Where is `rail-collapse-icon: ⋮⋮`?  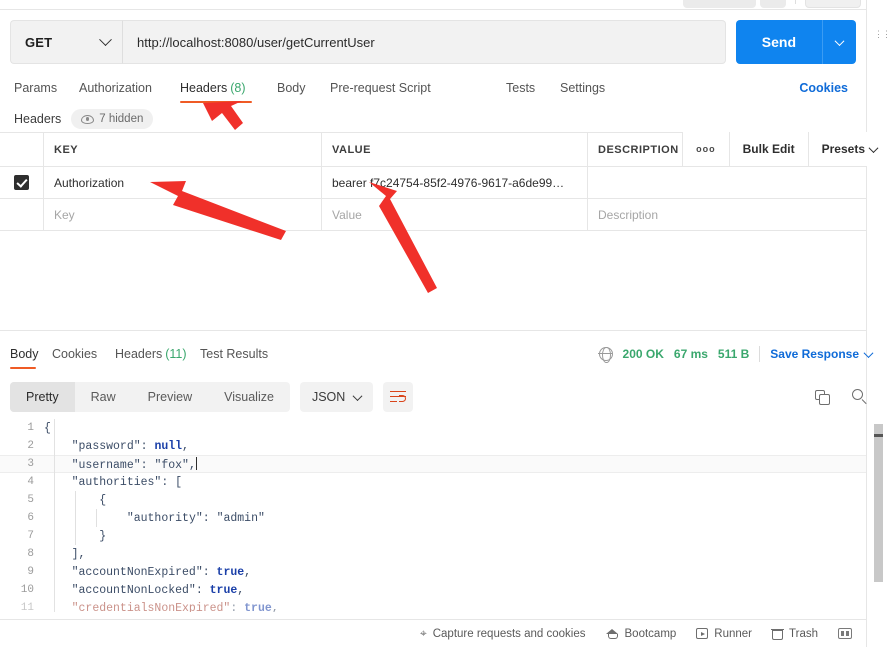 rail-collapse-icon: ⋮⋮ is located at coordinates (882, 34).